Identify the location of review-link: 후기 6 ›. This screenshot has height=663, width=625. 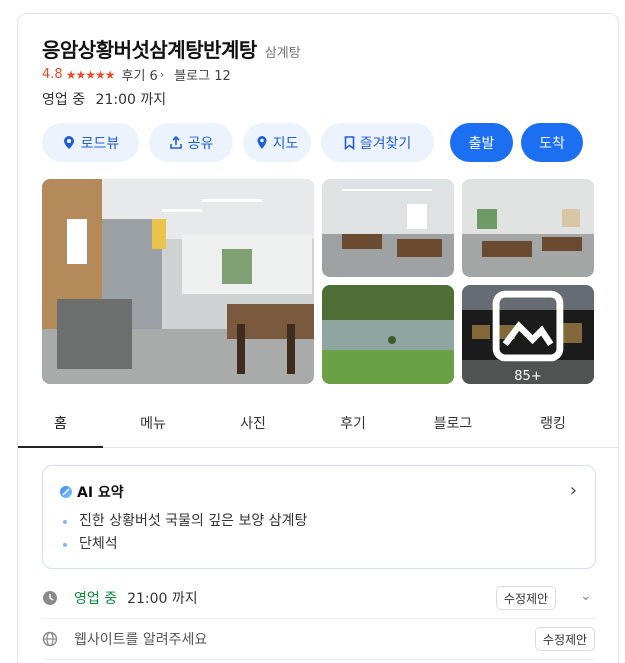
(142, 74).